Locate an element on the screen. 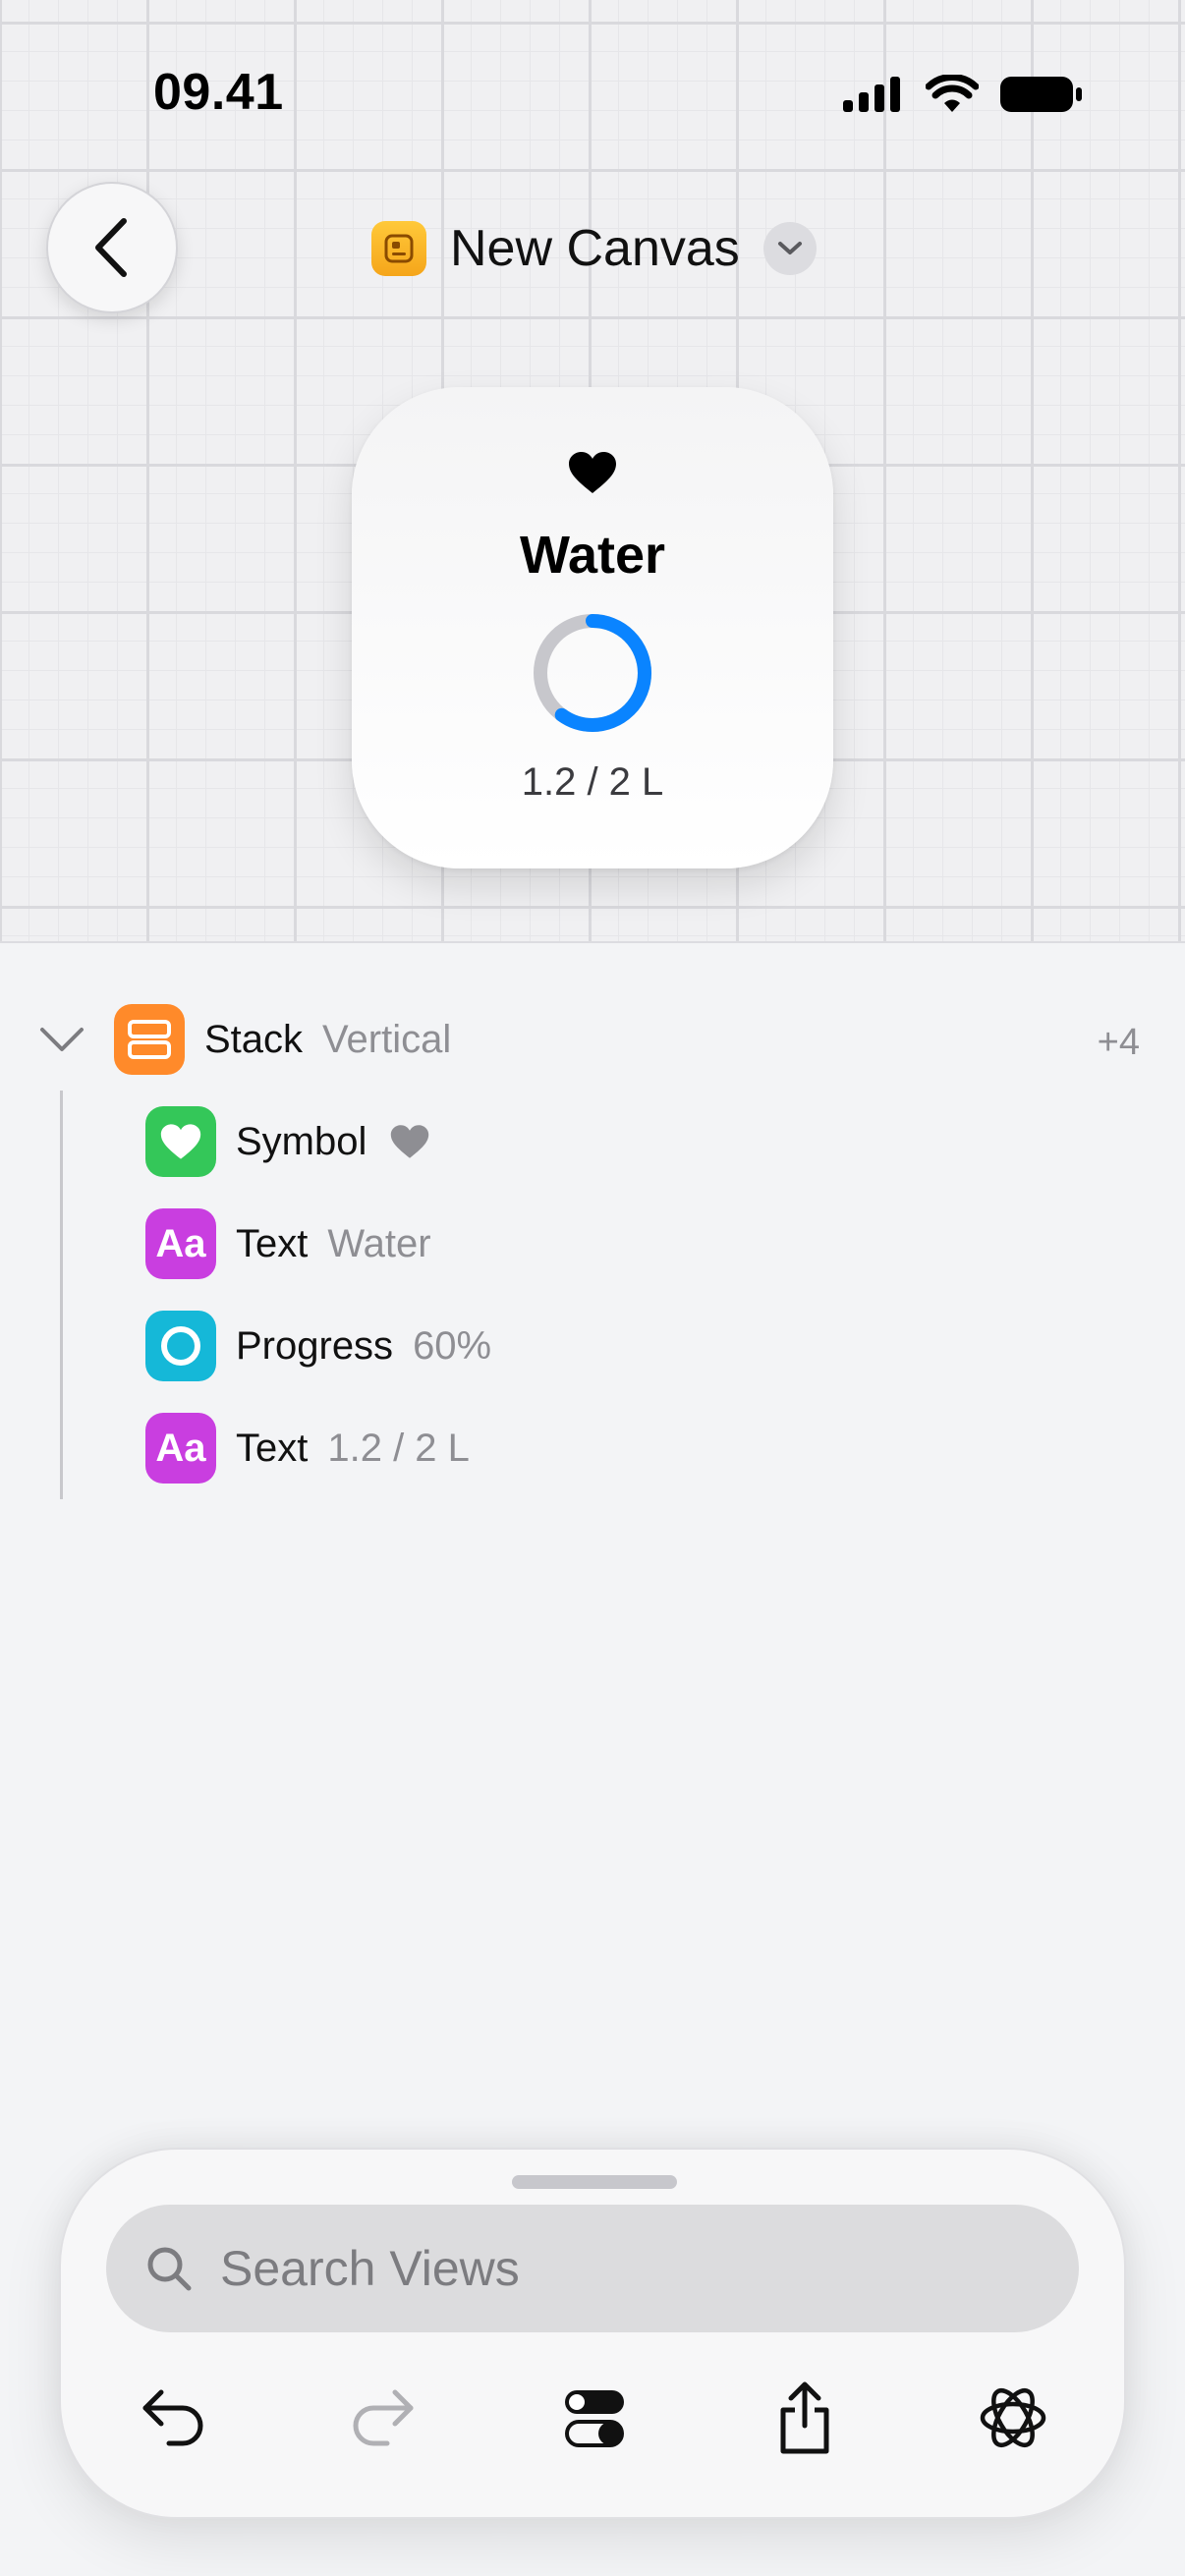 This screenshot has width=1185, height=2576. toggles-icon is located at coordinates (594, 2418).